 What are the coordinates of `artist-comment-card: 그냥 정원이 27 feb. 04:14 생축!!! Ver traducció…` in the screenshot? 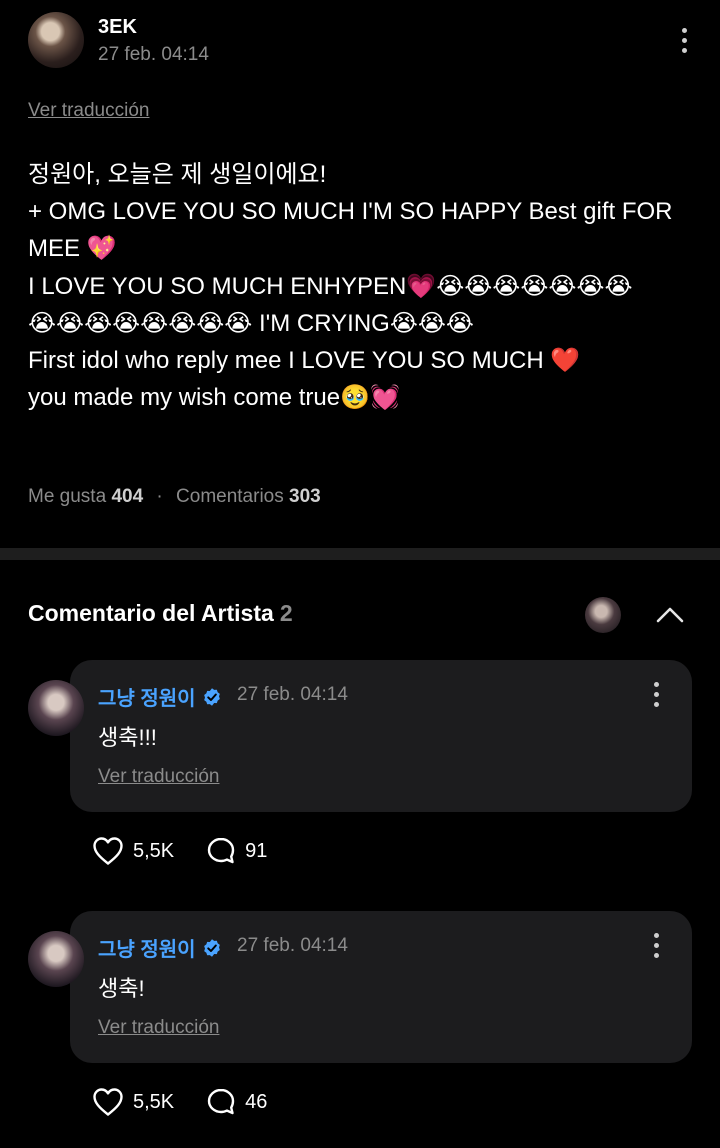 It's located at (381, 736).